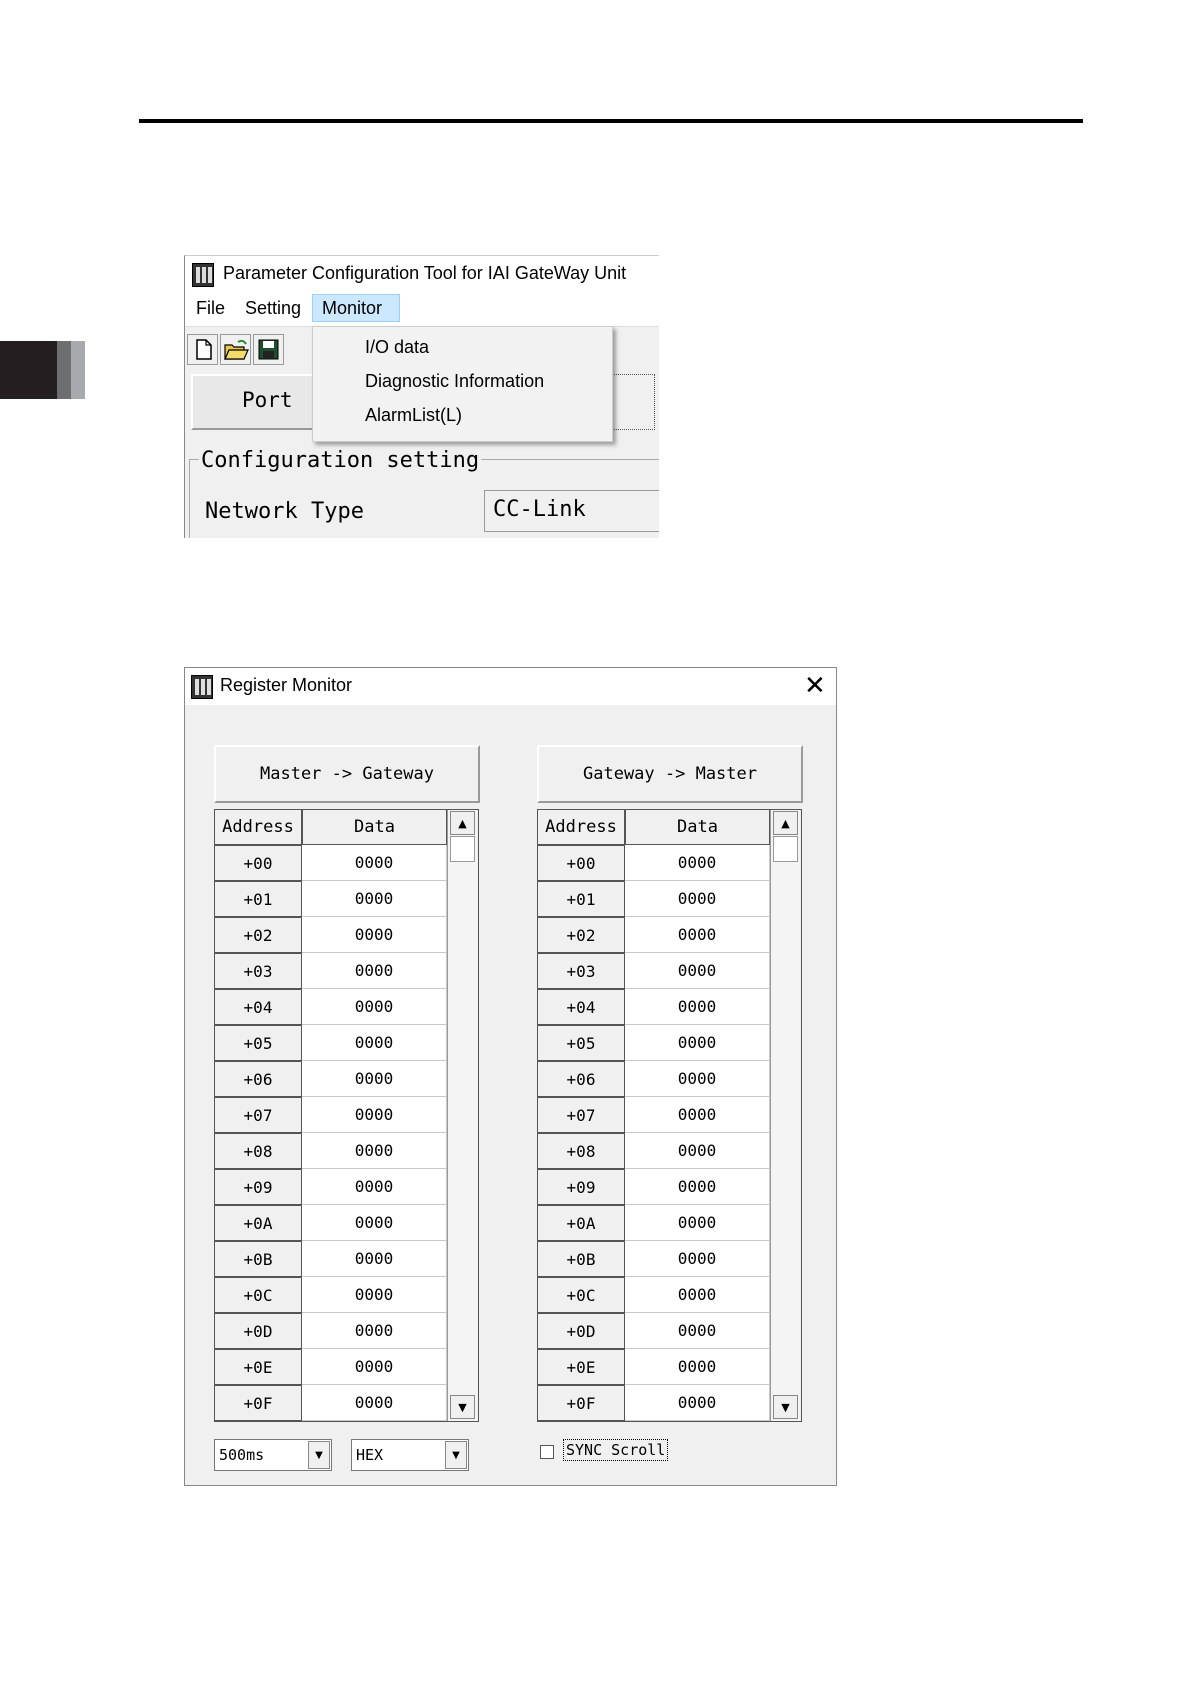 The height and width of the screenshot is (1684, 1191). I want to click on interval-select-value: 500ms, so click(242, 1455).